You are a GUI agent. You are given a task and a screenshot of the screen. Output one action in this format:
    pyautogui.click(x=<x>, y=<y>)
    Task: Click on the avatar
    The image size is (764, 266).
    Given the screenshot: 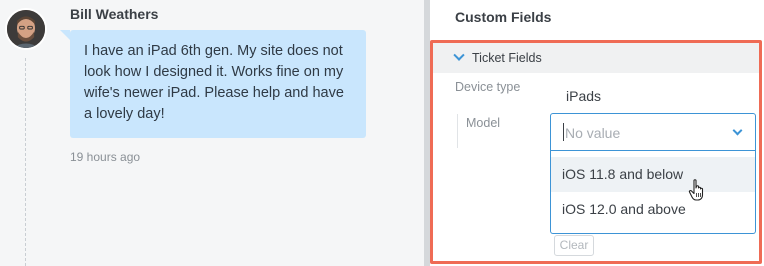 What is the action you would take?
    pyautogui.click(x=26, y=29)
    